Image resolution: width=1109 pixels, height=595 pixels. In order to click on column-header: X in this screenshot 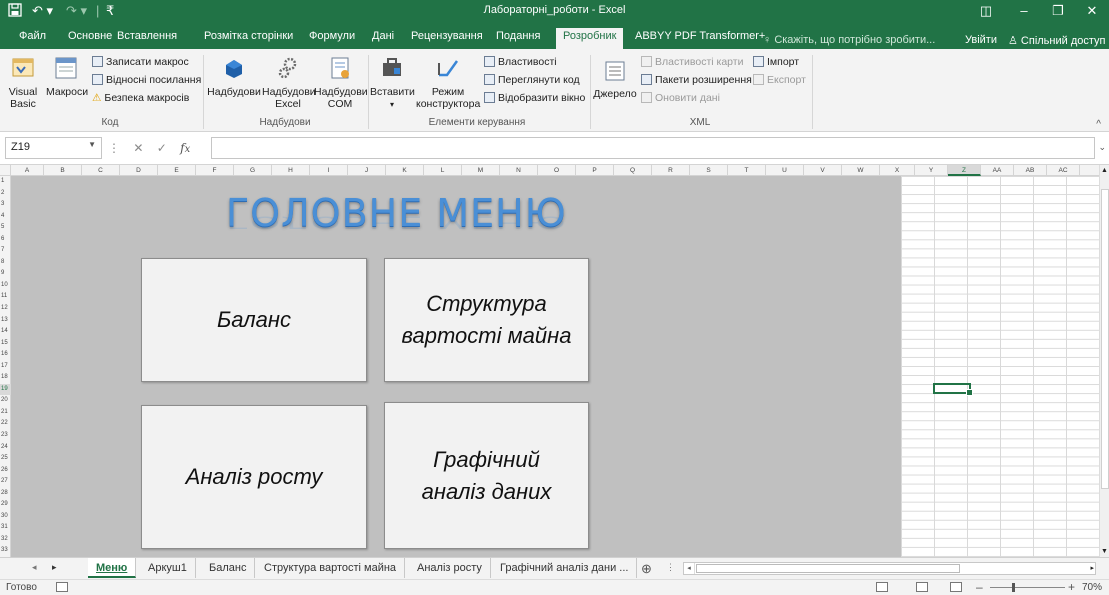, I will do `click(897, 170)`.